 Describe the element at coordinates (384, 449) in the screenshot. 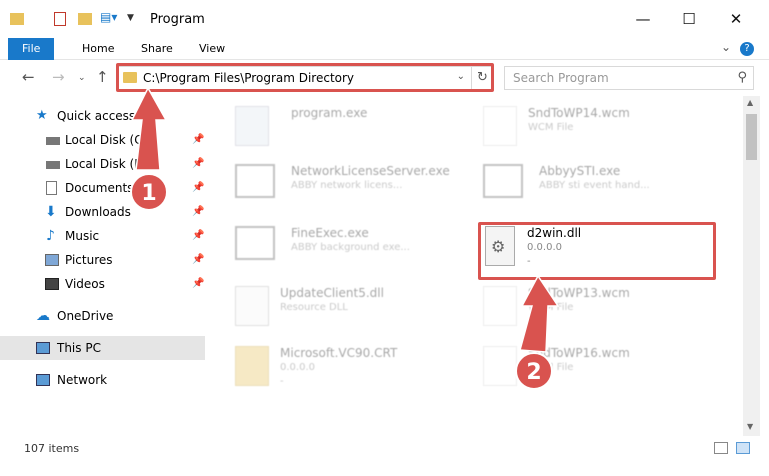

I see `status-bar: 107 items` at that location.